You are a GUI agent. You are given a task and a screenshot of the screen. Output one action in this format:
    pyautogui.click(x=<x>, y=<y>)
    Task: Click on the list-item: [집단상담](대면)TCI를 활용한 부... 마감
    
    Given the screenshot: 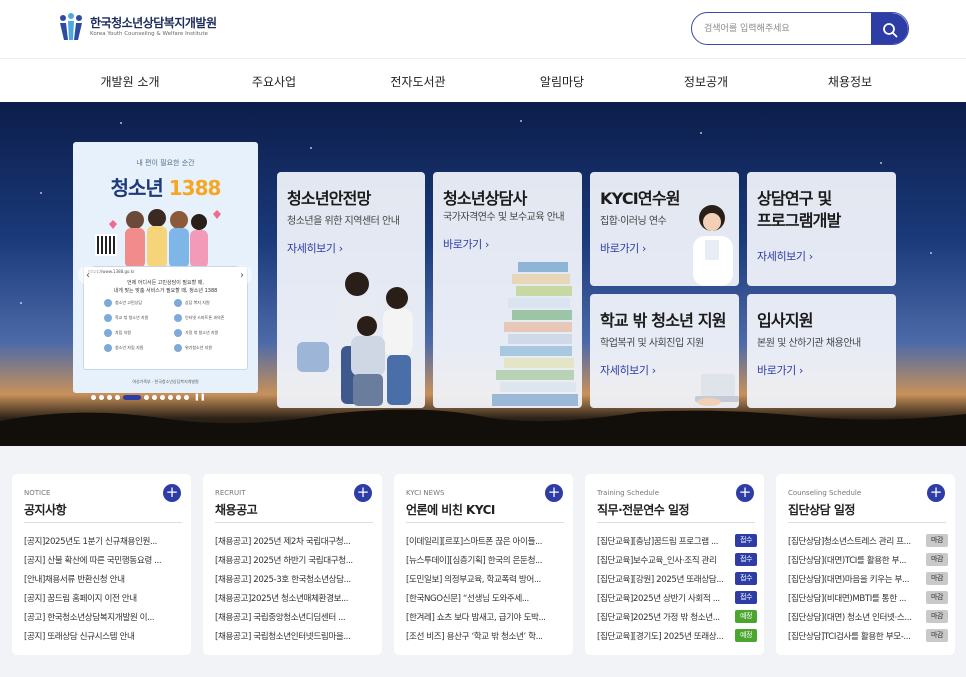 What is the action you would take?
    pyautogui.click(x=868, y=559)
    